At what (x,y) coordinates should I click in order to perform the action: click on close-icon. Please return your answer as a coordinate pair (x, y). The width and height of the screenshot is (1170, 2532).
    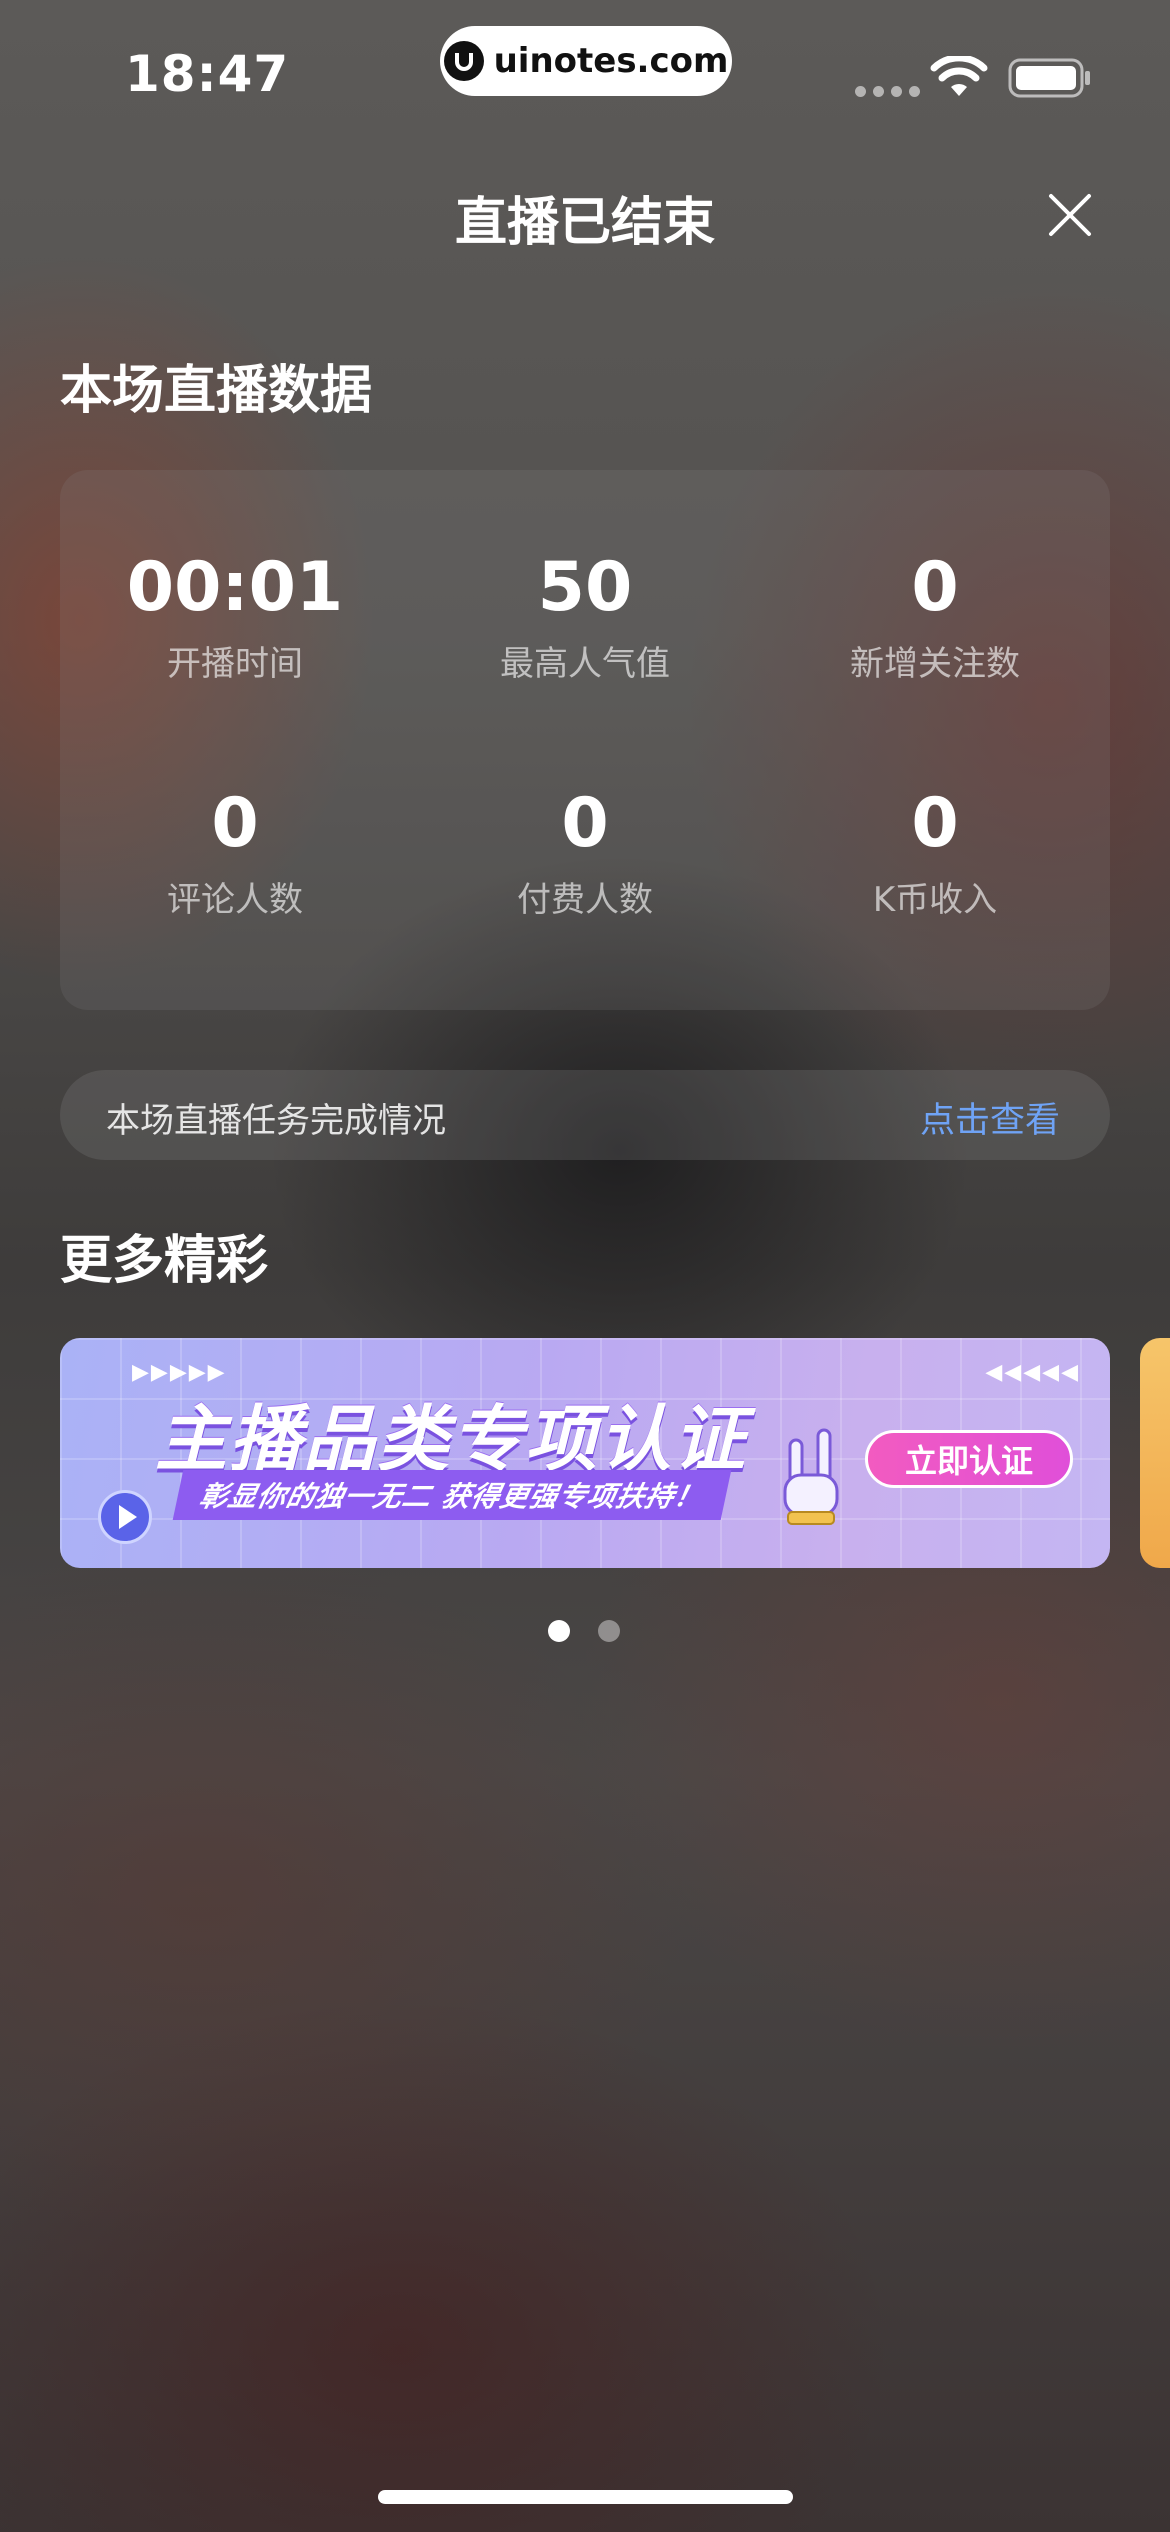
    Looking at the image, I should click on (1070, 215).